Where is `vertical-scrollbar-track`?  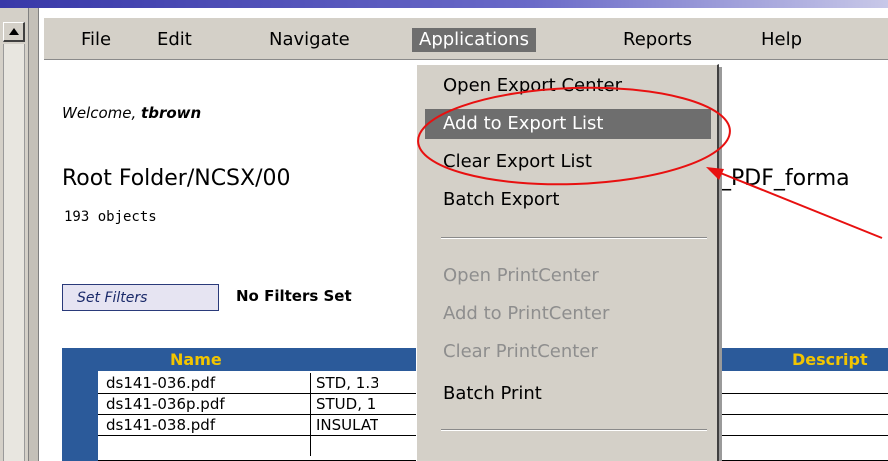 vertical-scrollbar-track is located at coordinates (14, 252).